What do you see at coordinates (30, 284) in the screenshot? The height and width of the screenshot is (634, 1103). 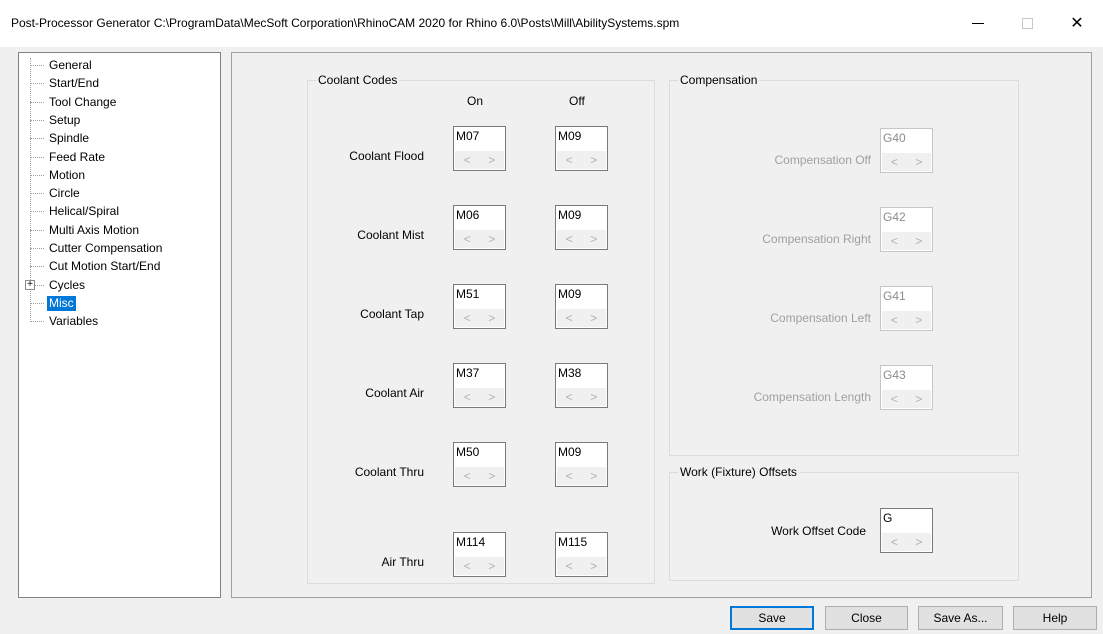 I see `expand-icon: +` at bounding box center [30, 284].